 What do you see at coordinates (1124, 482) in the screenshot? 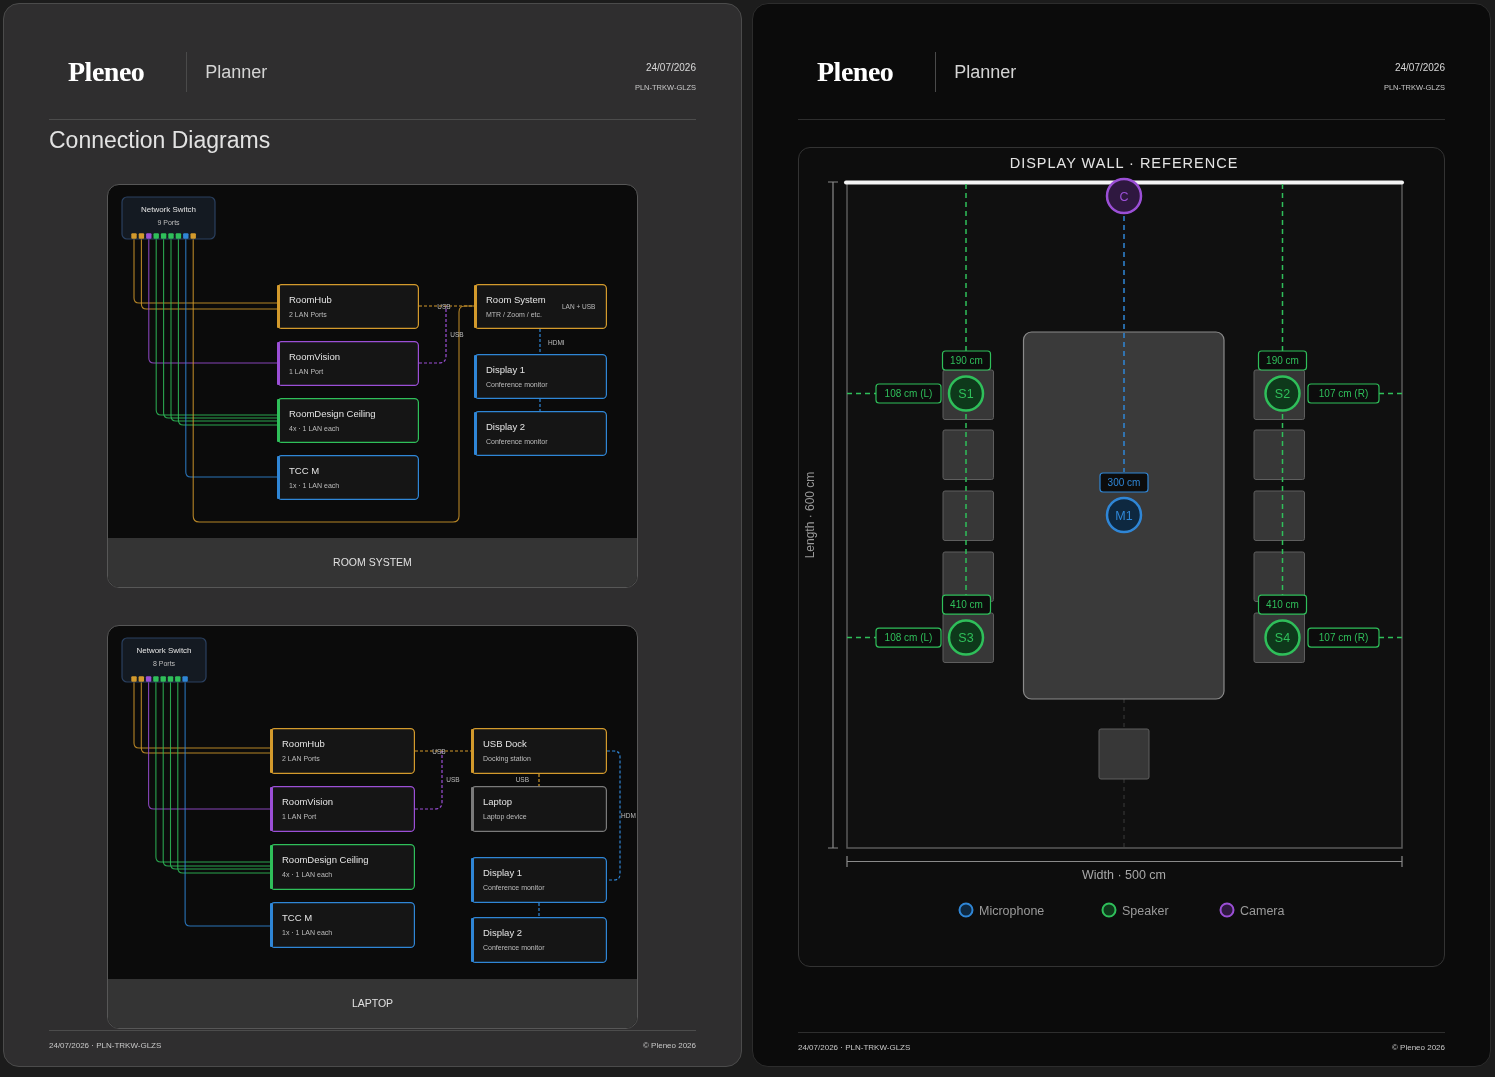
I see `distance-tag: 300 cm` at bounding box center [1124, 482].